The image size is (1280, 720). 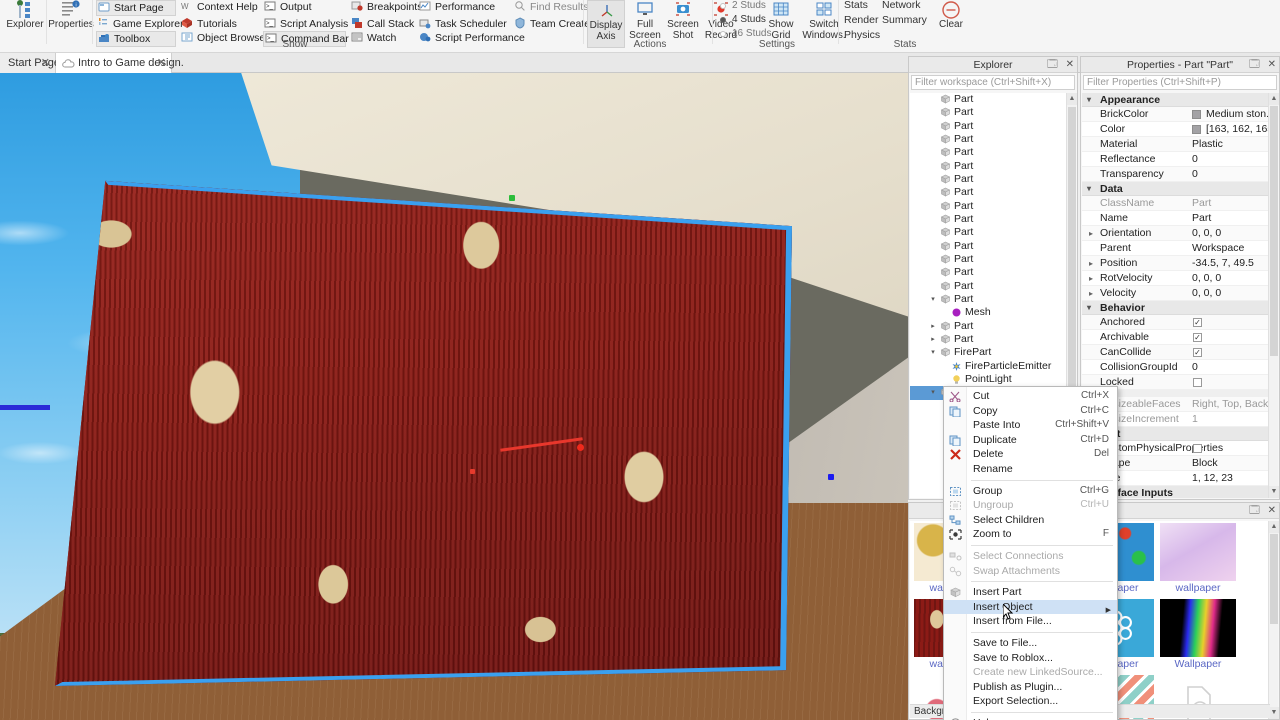 I want to click on stats-label-network: Network, so click(x=901, y=5).